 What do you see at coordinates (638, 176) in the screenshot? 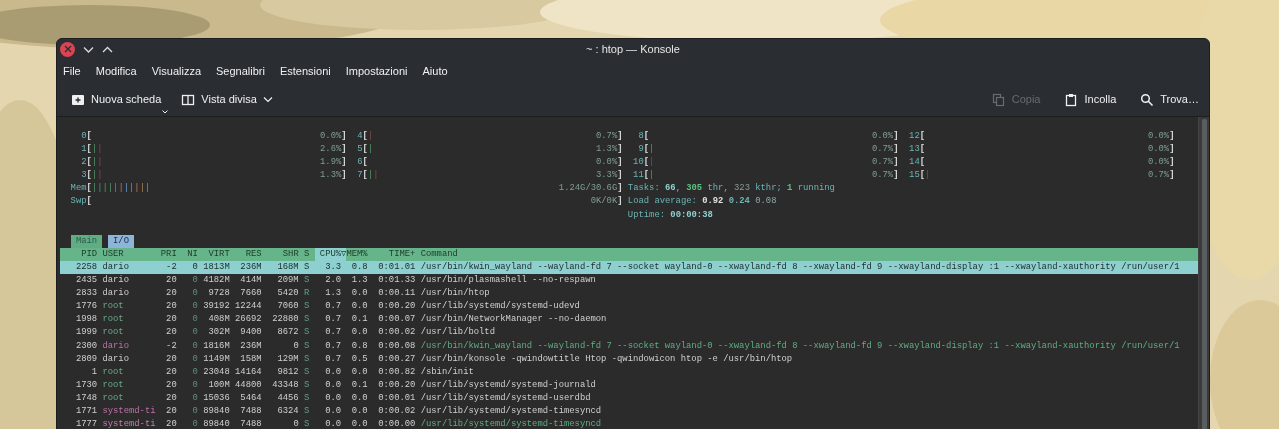
I see `meter-label: 11` at bounding box center [638, 176].